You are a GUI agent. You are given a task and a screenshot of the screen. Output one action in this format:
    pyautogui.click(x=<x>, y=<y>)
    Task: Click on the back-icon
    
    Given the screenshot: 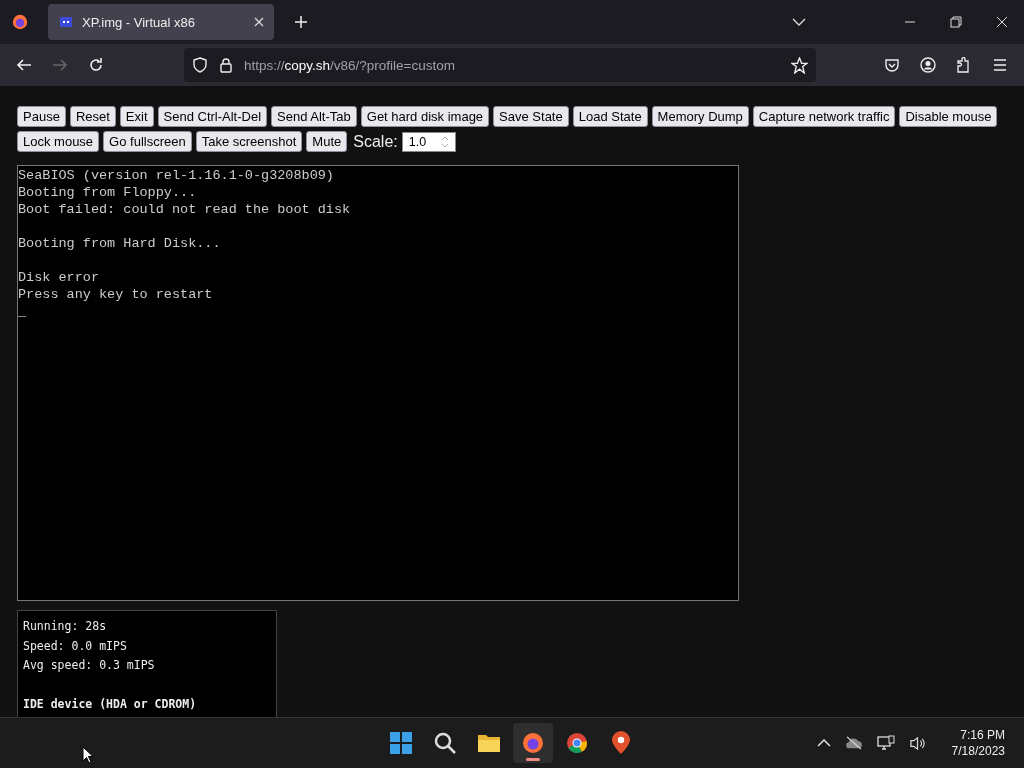 What is the action you would take?
    pyautogui.click(x=24, y=65)
    